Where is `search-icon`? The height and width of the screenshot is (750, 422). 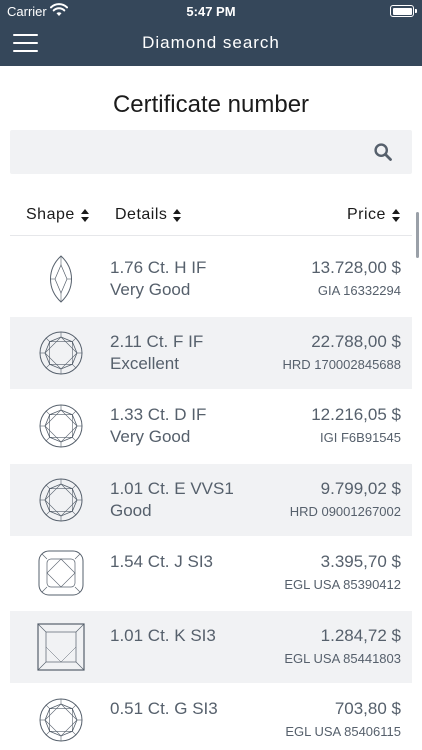 search-icon is located at coordinates (383, 152).